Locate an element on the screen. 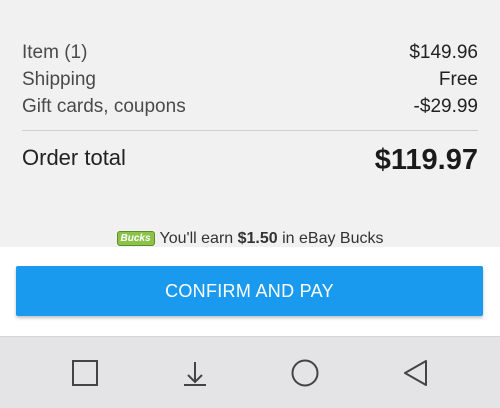 This screenshot has height=408, width=500. shipping-value: Free is located at coordinates (458, 79).